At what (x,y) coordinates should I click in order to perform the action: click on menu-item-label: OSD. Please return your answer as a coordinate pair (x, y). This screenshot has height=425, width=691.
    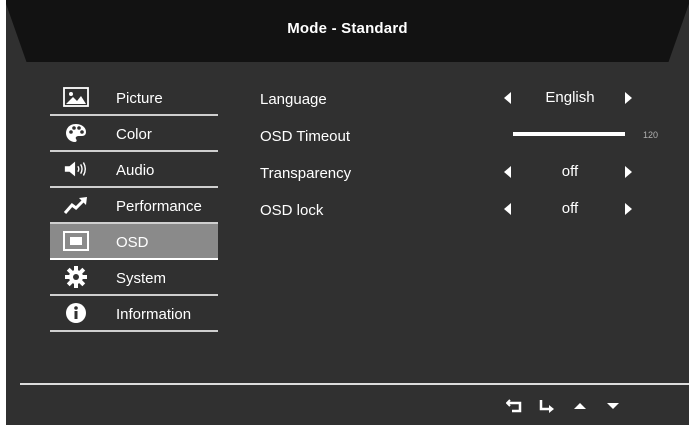
    Looking at the image, I should click on (132, 242).